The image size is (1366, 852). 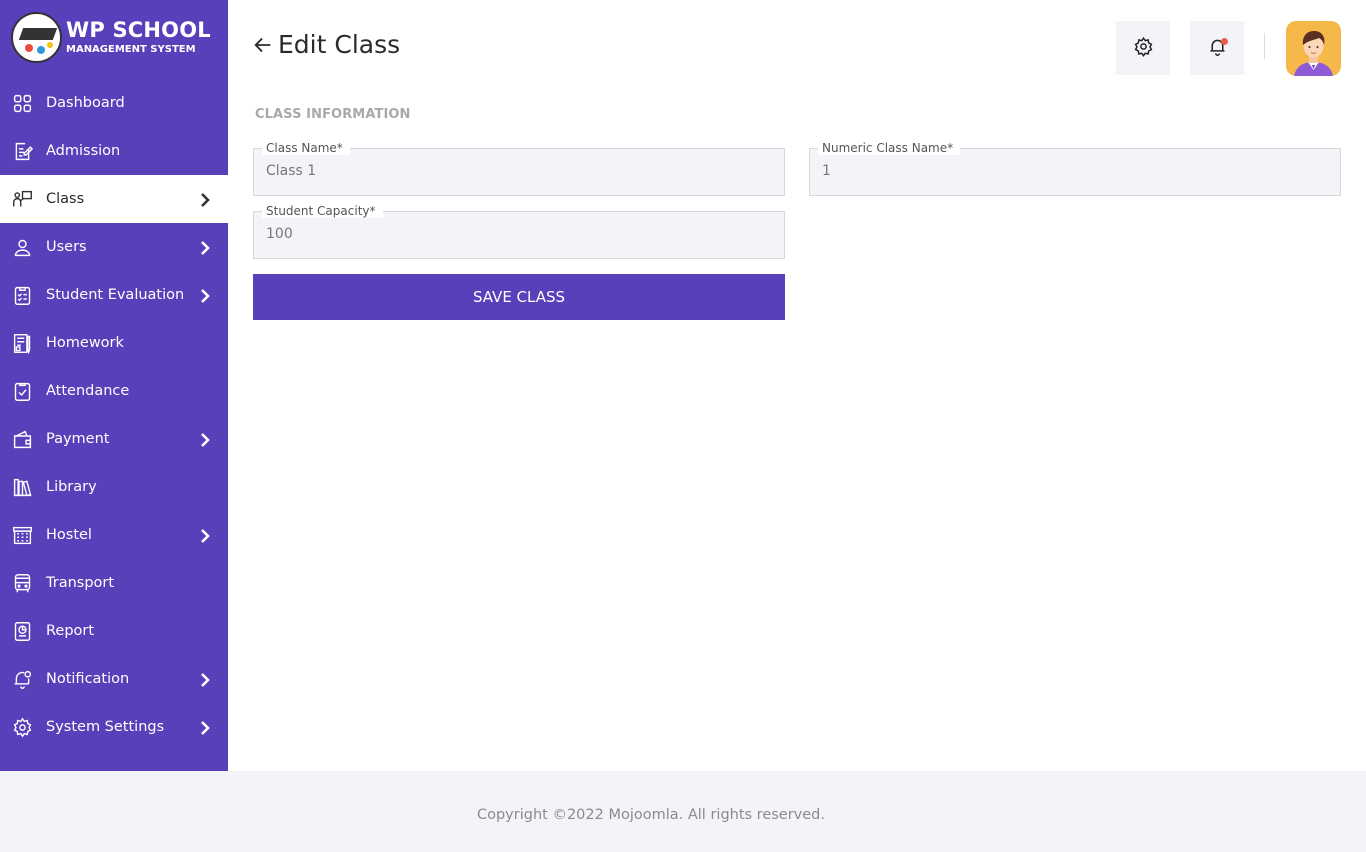 I want to click on sidebar-item-student-evaluation: Student Evaluation, so click(x=114, y=295).